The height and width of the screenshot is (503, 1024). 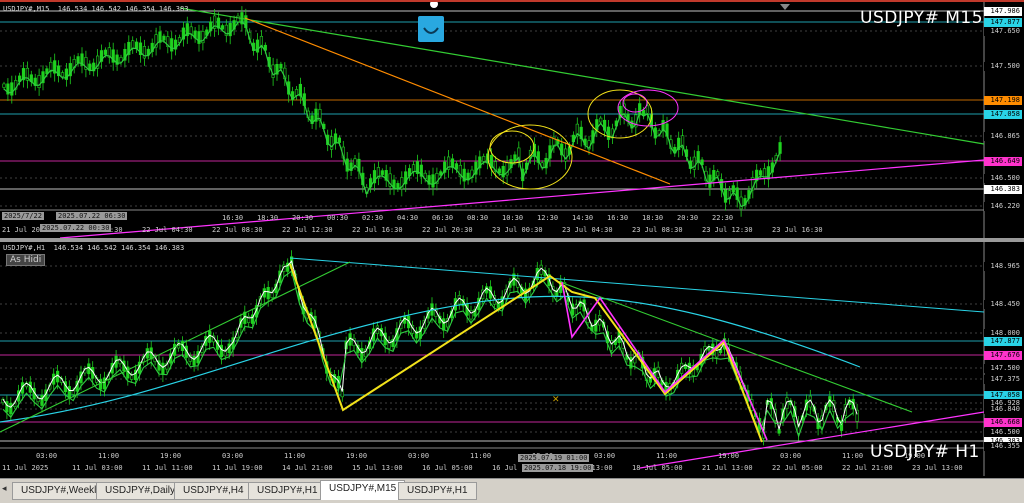 I want to click on h1-trendline-cyan, so click(x=637, y=285).